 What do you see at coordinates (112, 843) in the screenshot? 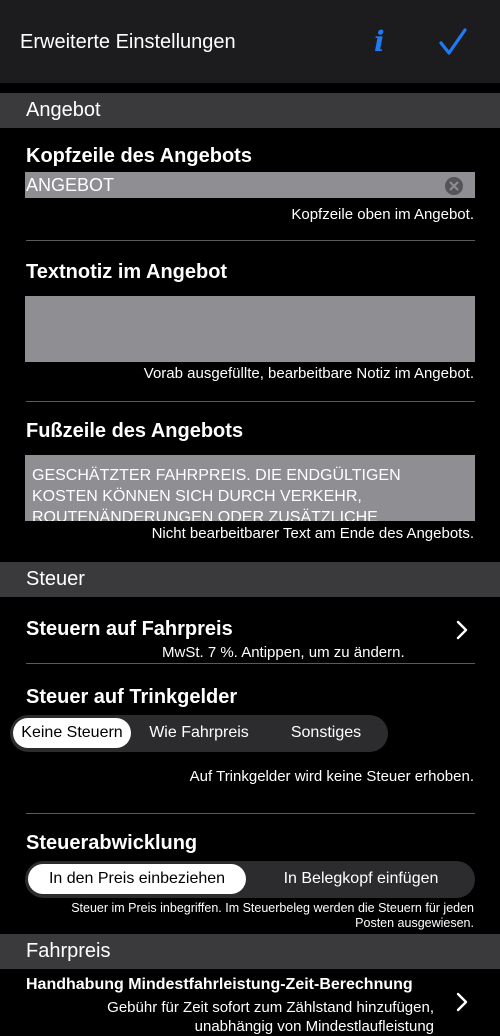
I see `tax-handling-label: Steuerabwicklung` at bounding box center [112, 843].